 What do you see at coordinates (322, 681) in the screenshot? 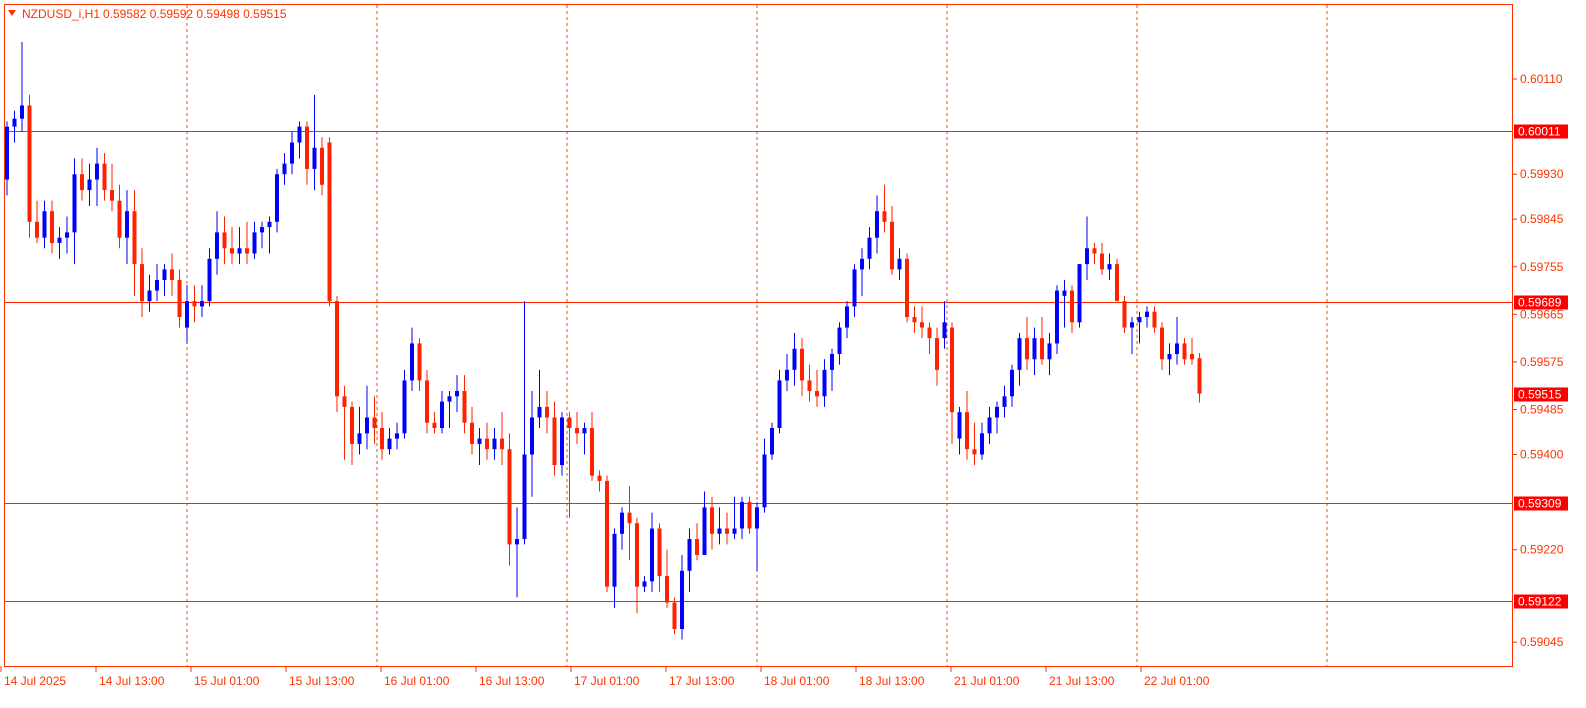
I see `x-tick-label: 15 Jul 13:00` at bounding box center [322, 681].